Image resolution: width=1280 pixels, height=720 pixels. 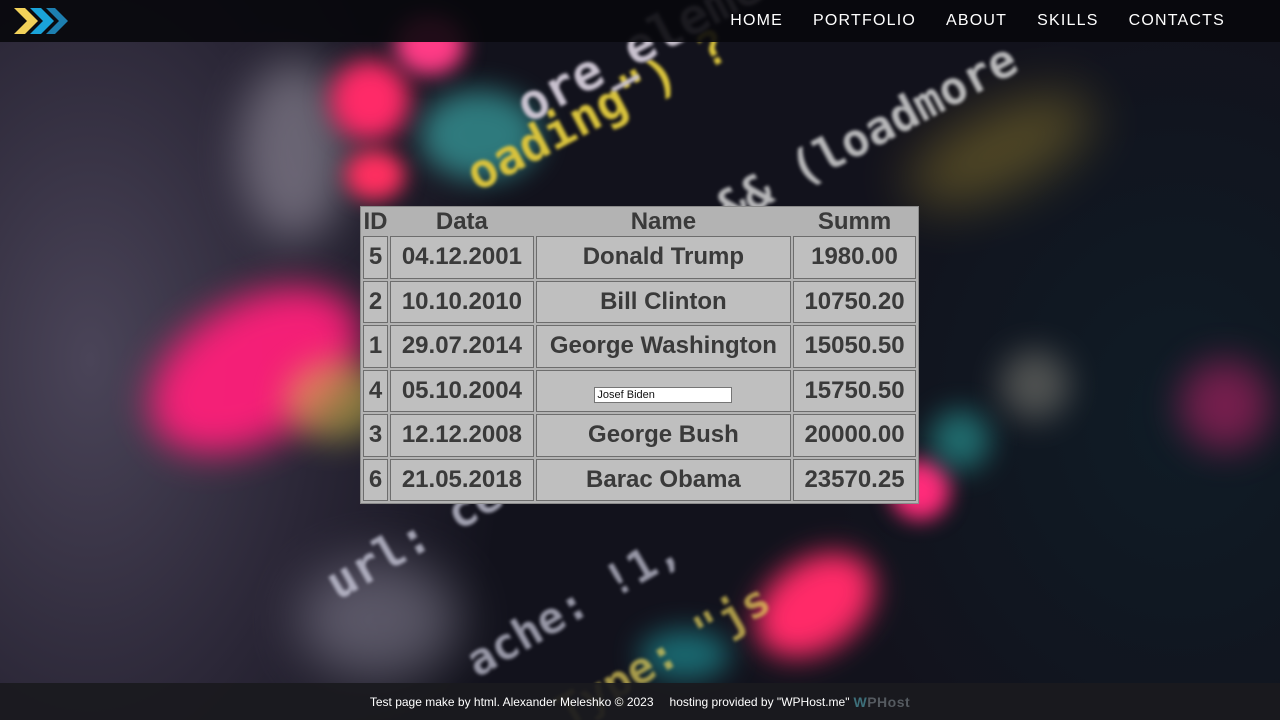 I want to click on cell-summ: 1980.00, so click(x=854, y=257).